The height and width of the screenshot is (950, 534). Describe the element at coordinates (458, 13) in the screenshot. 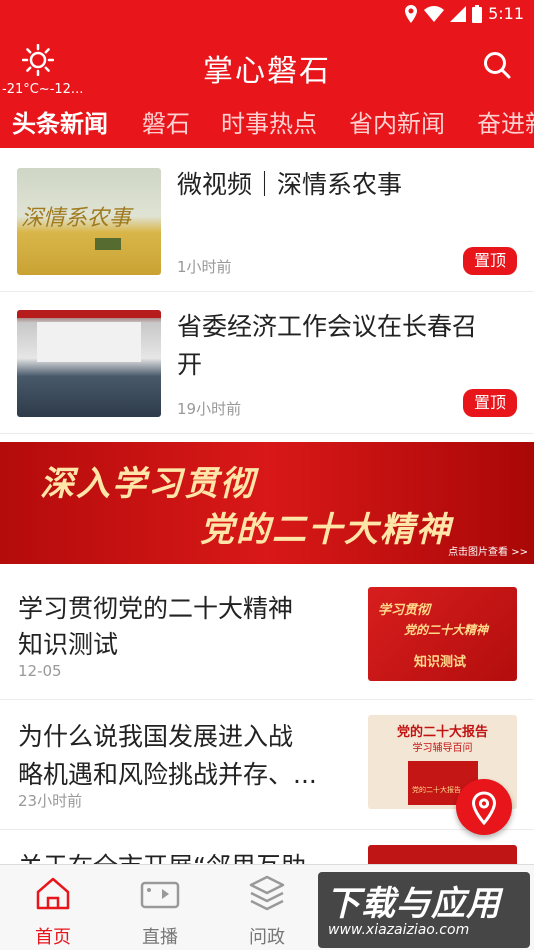

I see `signal-icon` at that location.